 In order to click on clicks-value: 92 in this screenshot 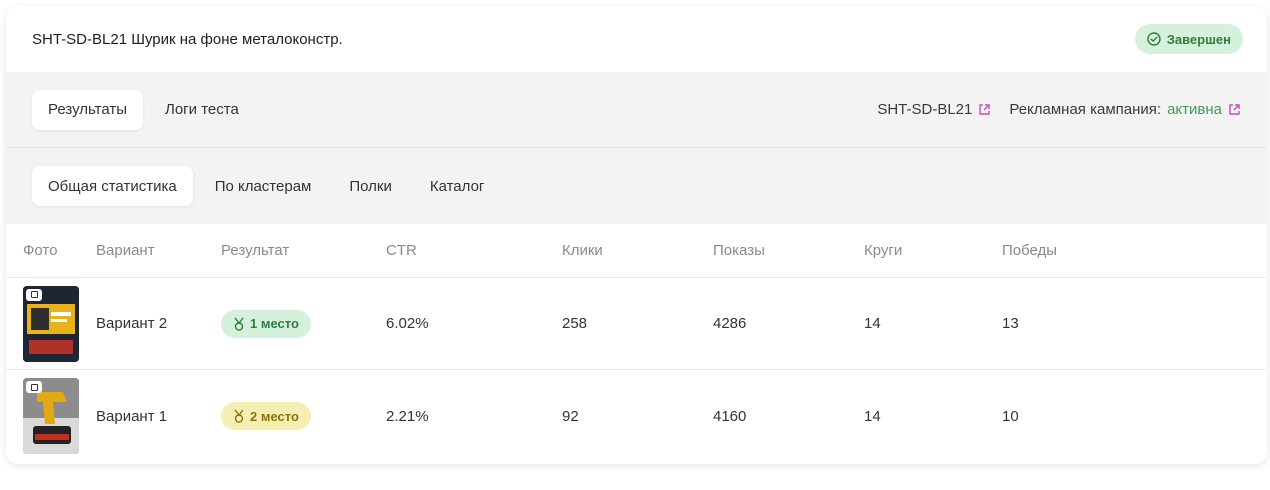, I will do `click(570, 416)`.